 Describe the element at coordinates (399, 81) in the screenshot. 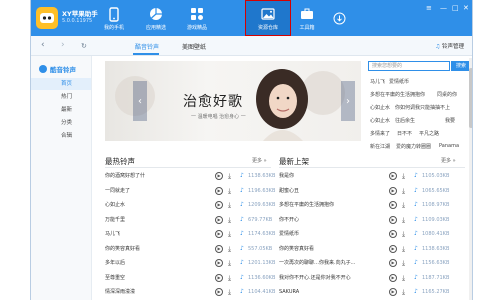

I see `hot-keyword: 爱情纸币` at that location.